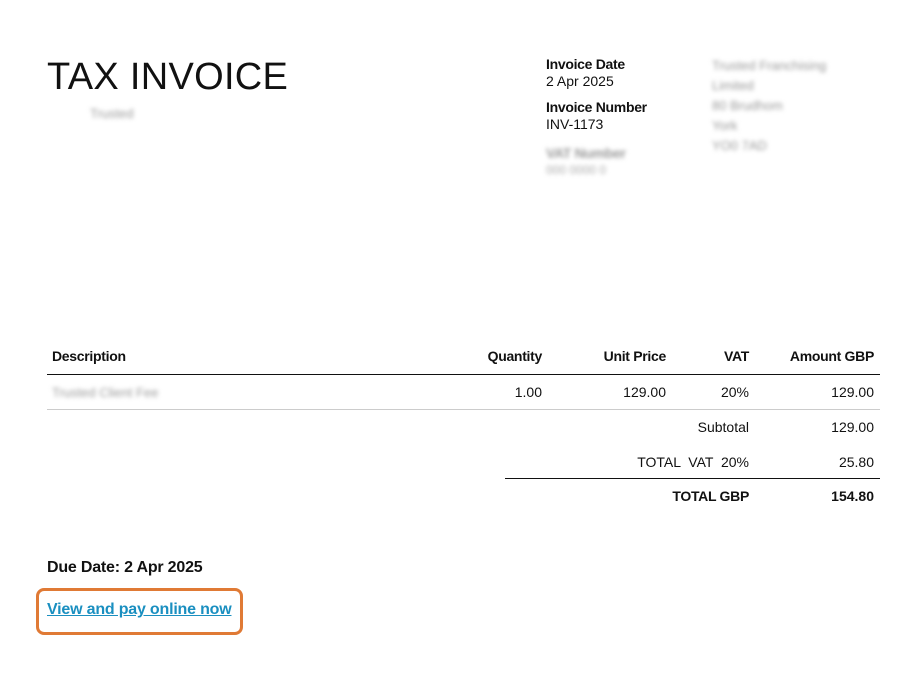 This screenshot has width=900, height=676. Describe the element at coordinates (733, 85) in the screenshot. I see `supplier-line: Limited` at that location.